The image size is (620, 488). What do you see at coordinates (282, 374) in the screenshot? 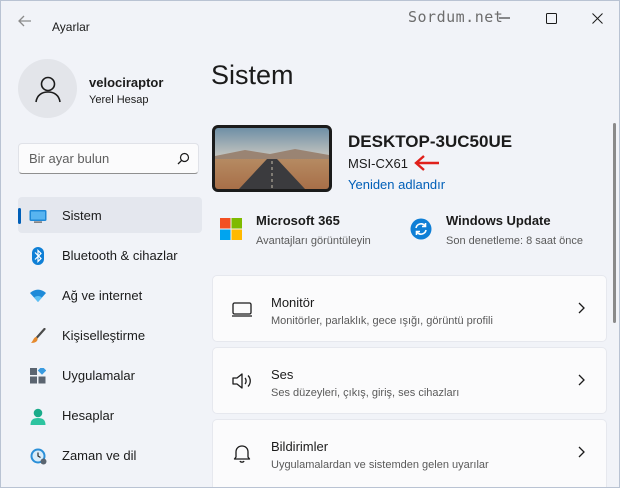
I see `card-title: Ses` at bounding box center [282, 374].